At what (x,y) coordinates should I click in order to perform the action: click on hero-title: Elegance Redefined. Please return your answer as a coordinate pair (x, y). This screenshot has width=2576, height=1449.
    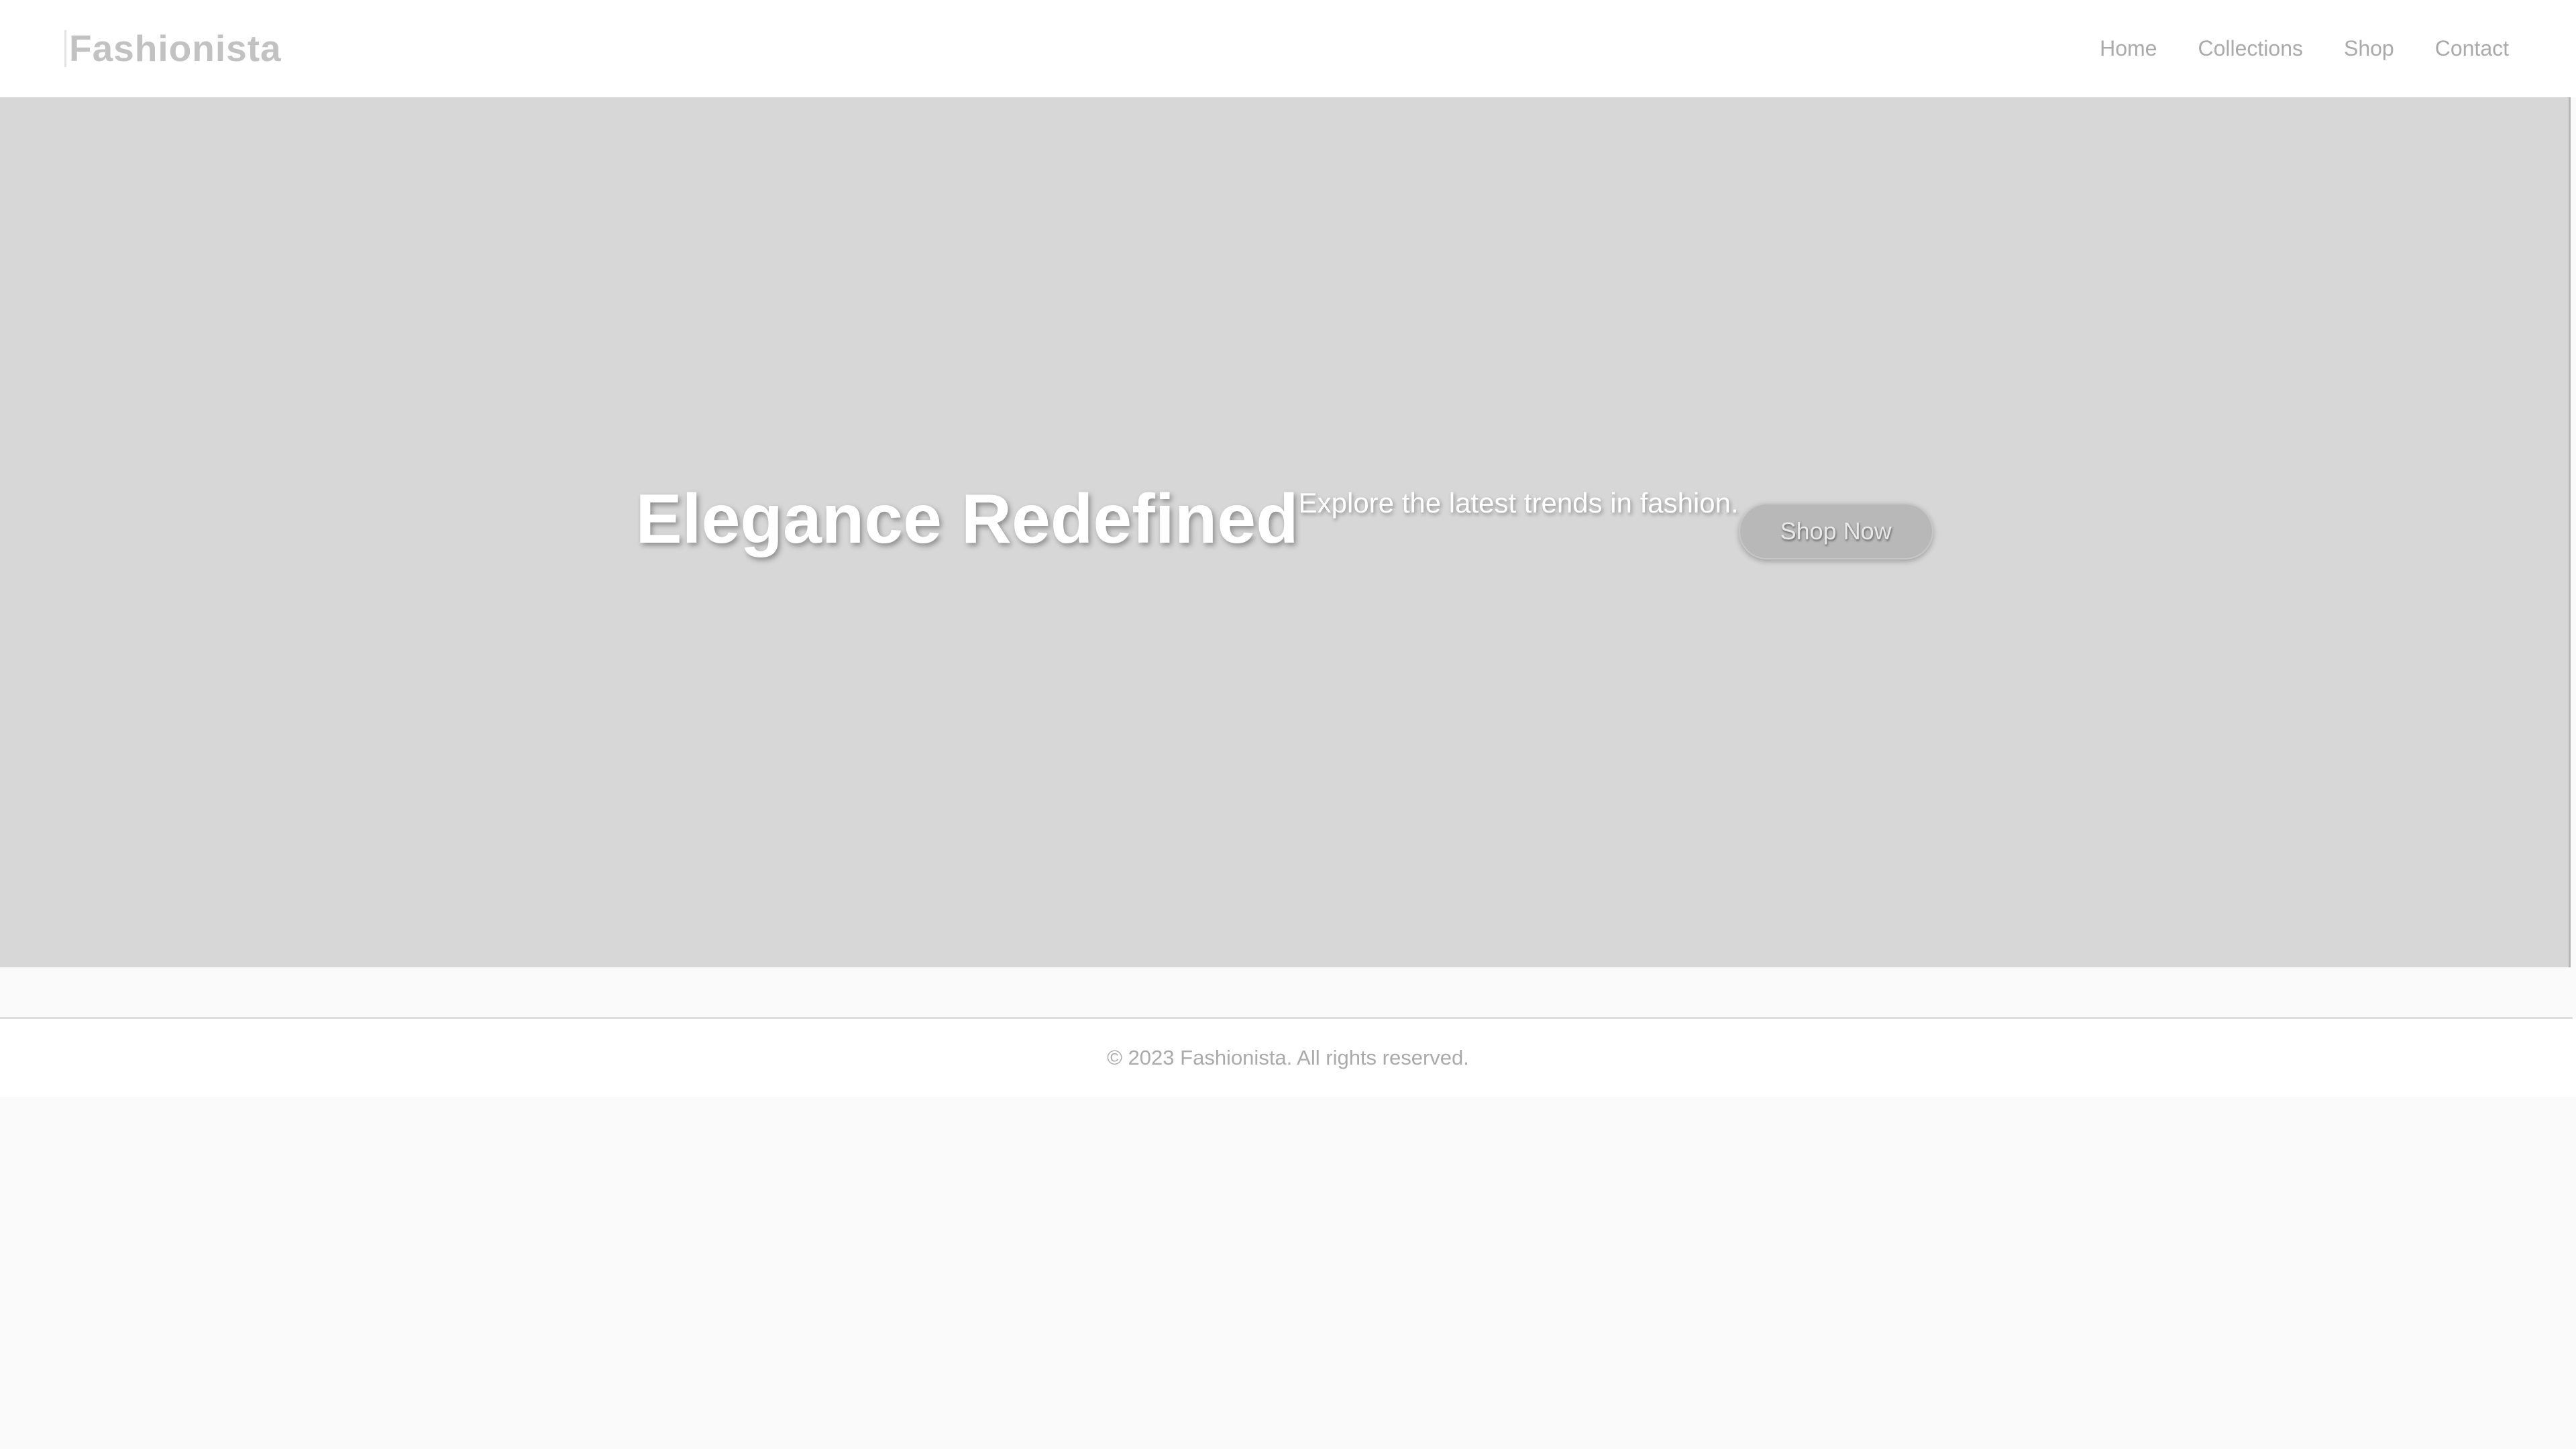
    Looking at the image, I should click on (967, 519).